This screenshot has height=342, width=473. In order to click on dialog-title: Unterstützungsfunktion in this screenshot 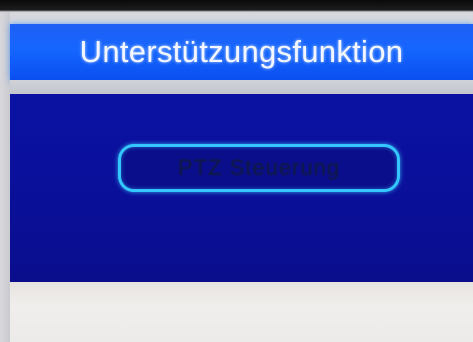, I will do `click(241, 51)`.